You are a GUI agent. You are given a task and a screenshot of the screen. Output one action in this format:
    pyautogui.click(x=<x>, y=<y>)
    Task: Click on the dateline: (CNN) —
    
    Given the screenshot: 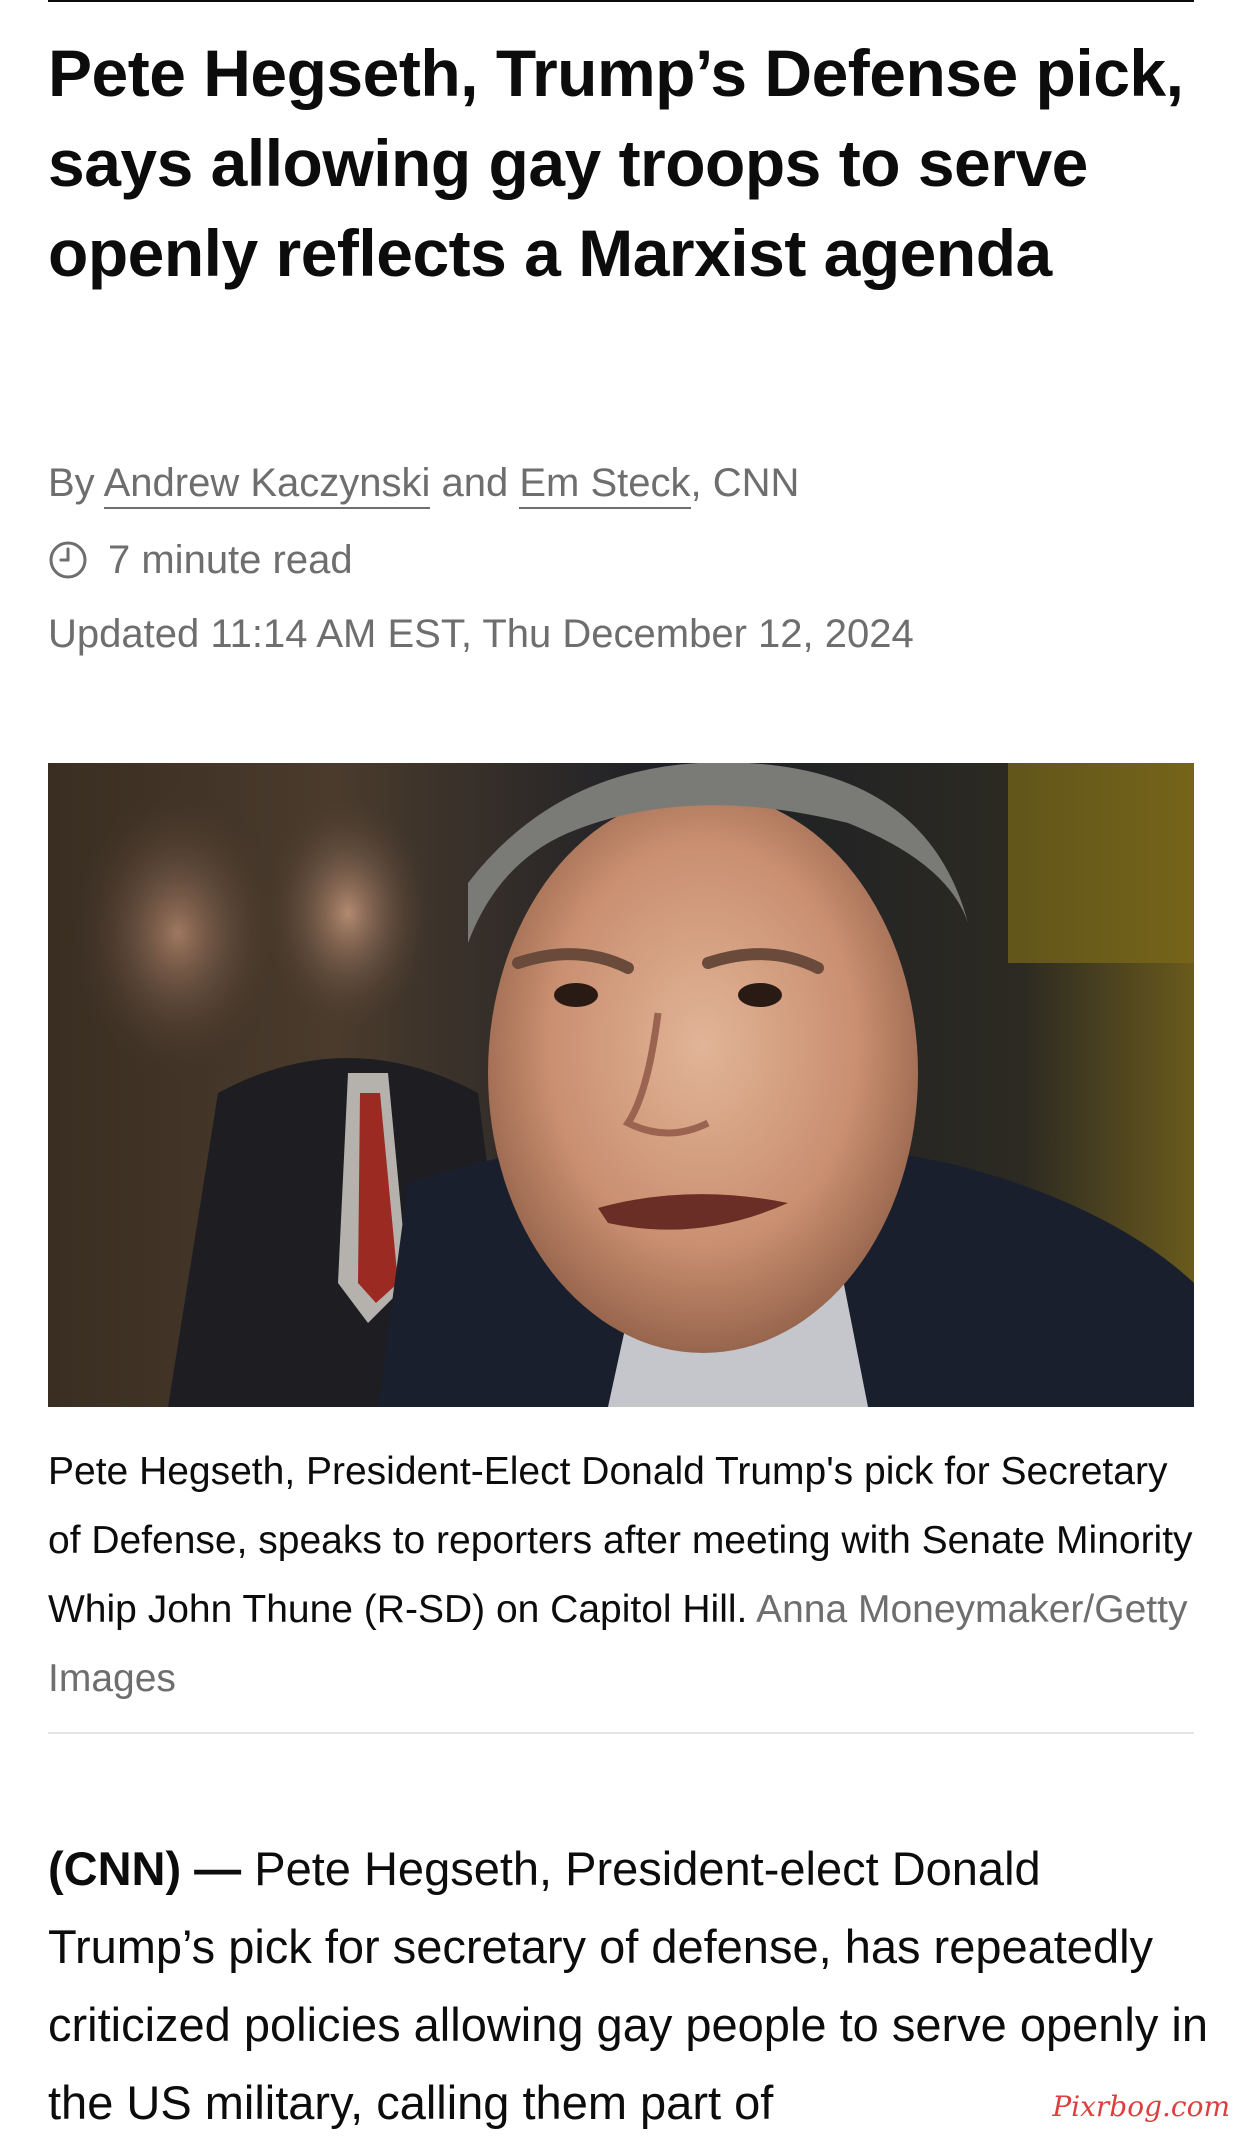 What is the action you would take?
    pyautogui.click(x=145, y=1868)
    